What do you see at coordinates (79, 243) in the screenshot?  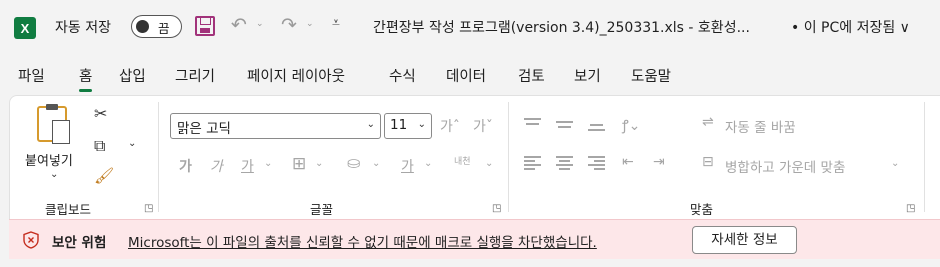 I see `security-title: 보안 위험` at bounding box center [79, 243].